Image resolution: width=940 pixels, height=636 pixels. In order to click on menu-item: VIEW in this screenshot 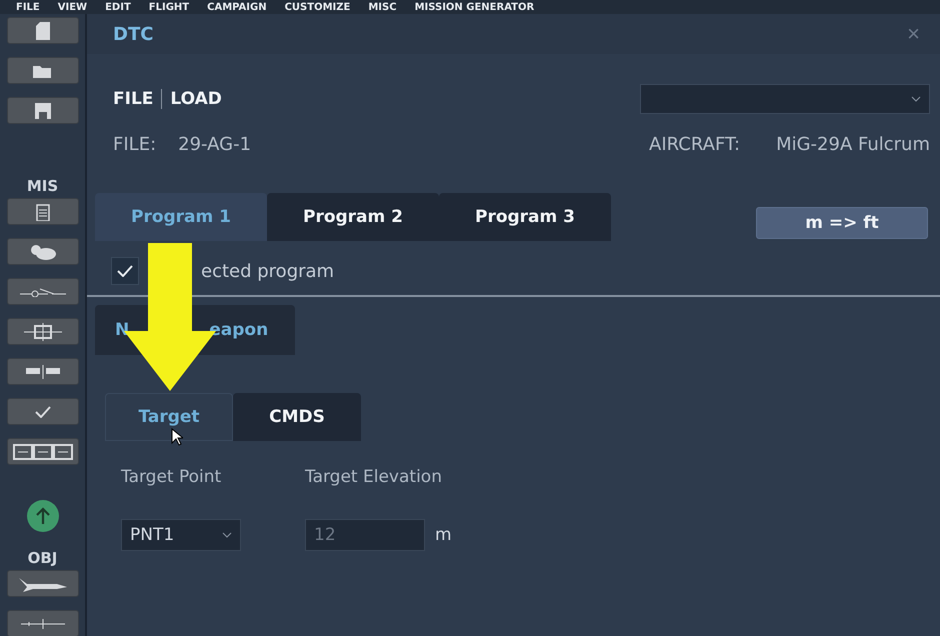, I will do `click(73, 7)`.